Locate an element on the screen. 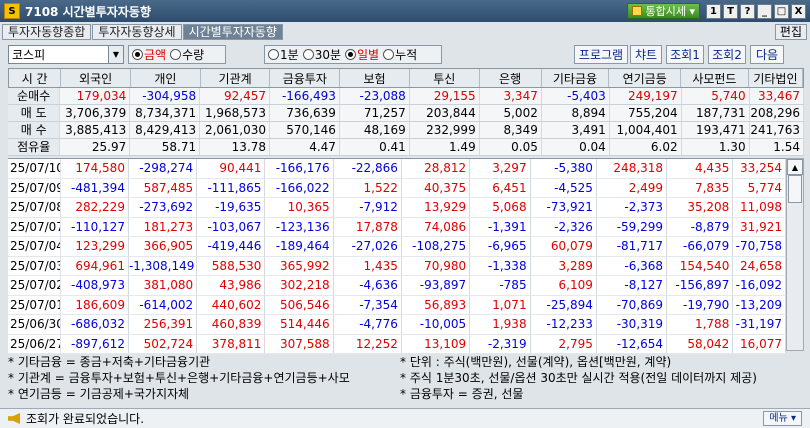 The height and width of the screenshot is (428, 810). status-message: 조회가 완료되었습니다. is located at coordinates (85, 419).